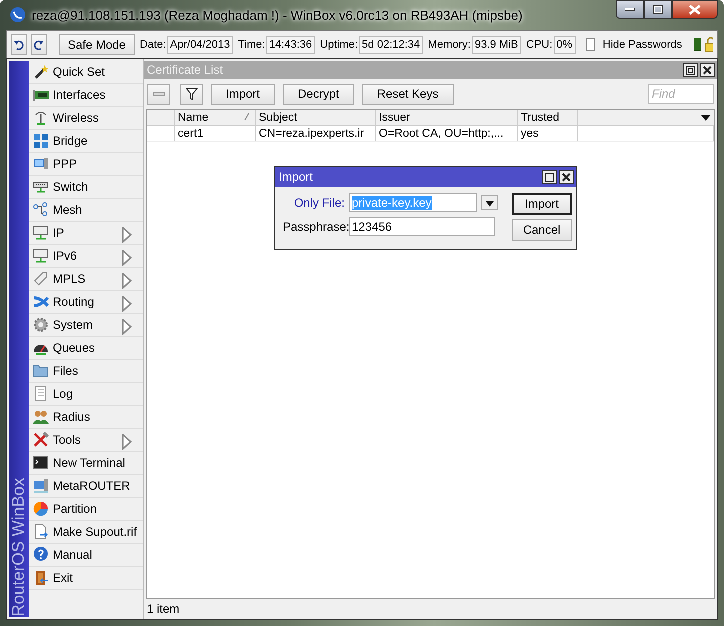 The image size is (724, 626). I want to click on pie-chart-icon, so click(41, 509).